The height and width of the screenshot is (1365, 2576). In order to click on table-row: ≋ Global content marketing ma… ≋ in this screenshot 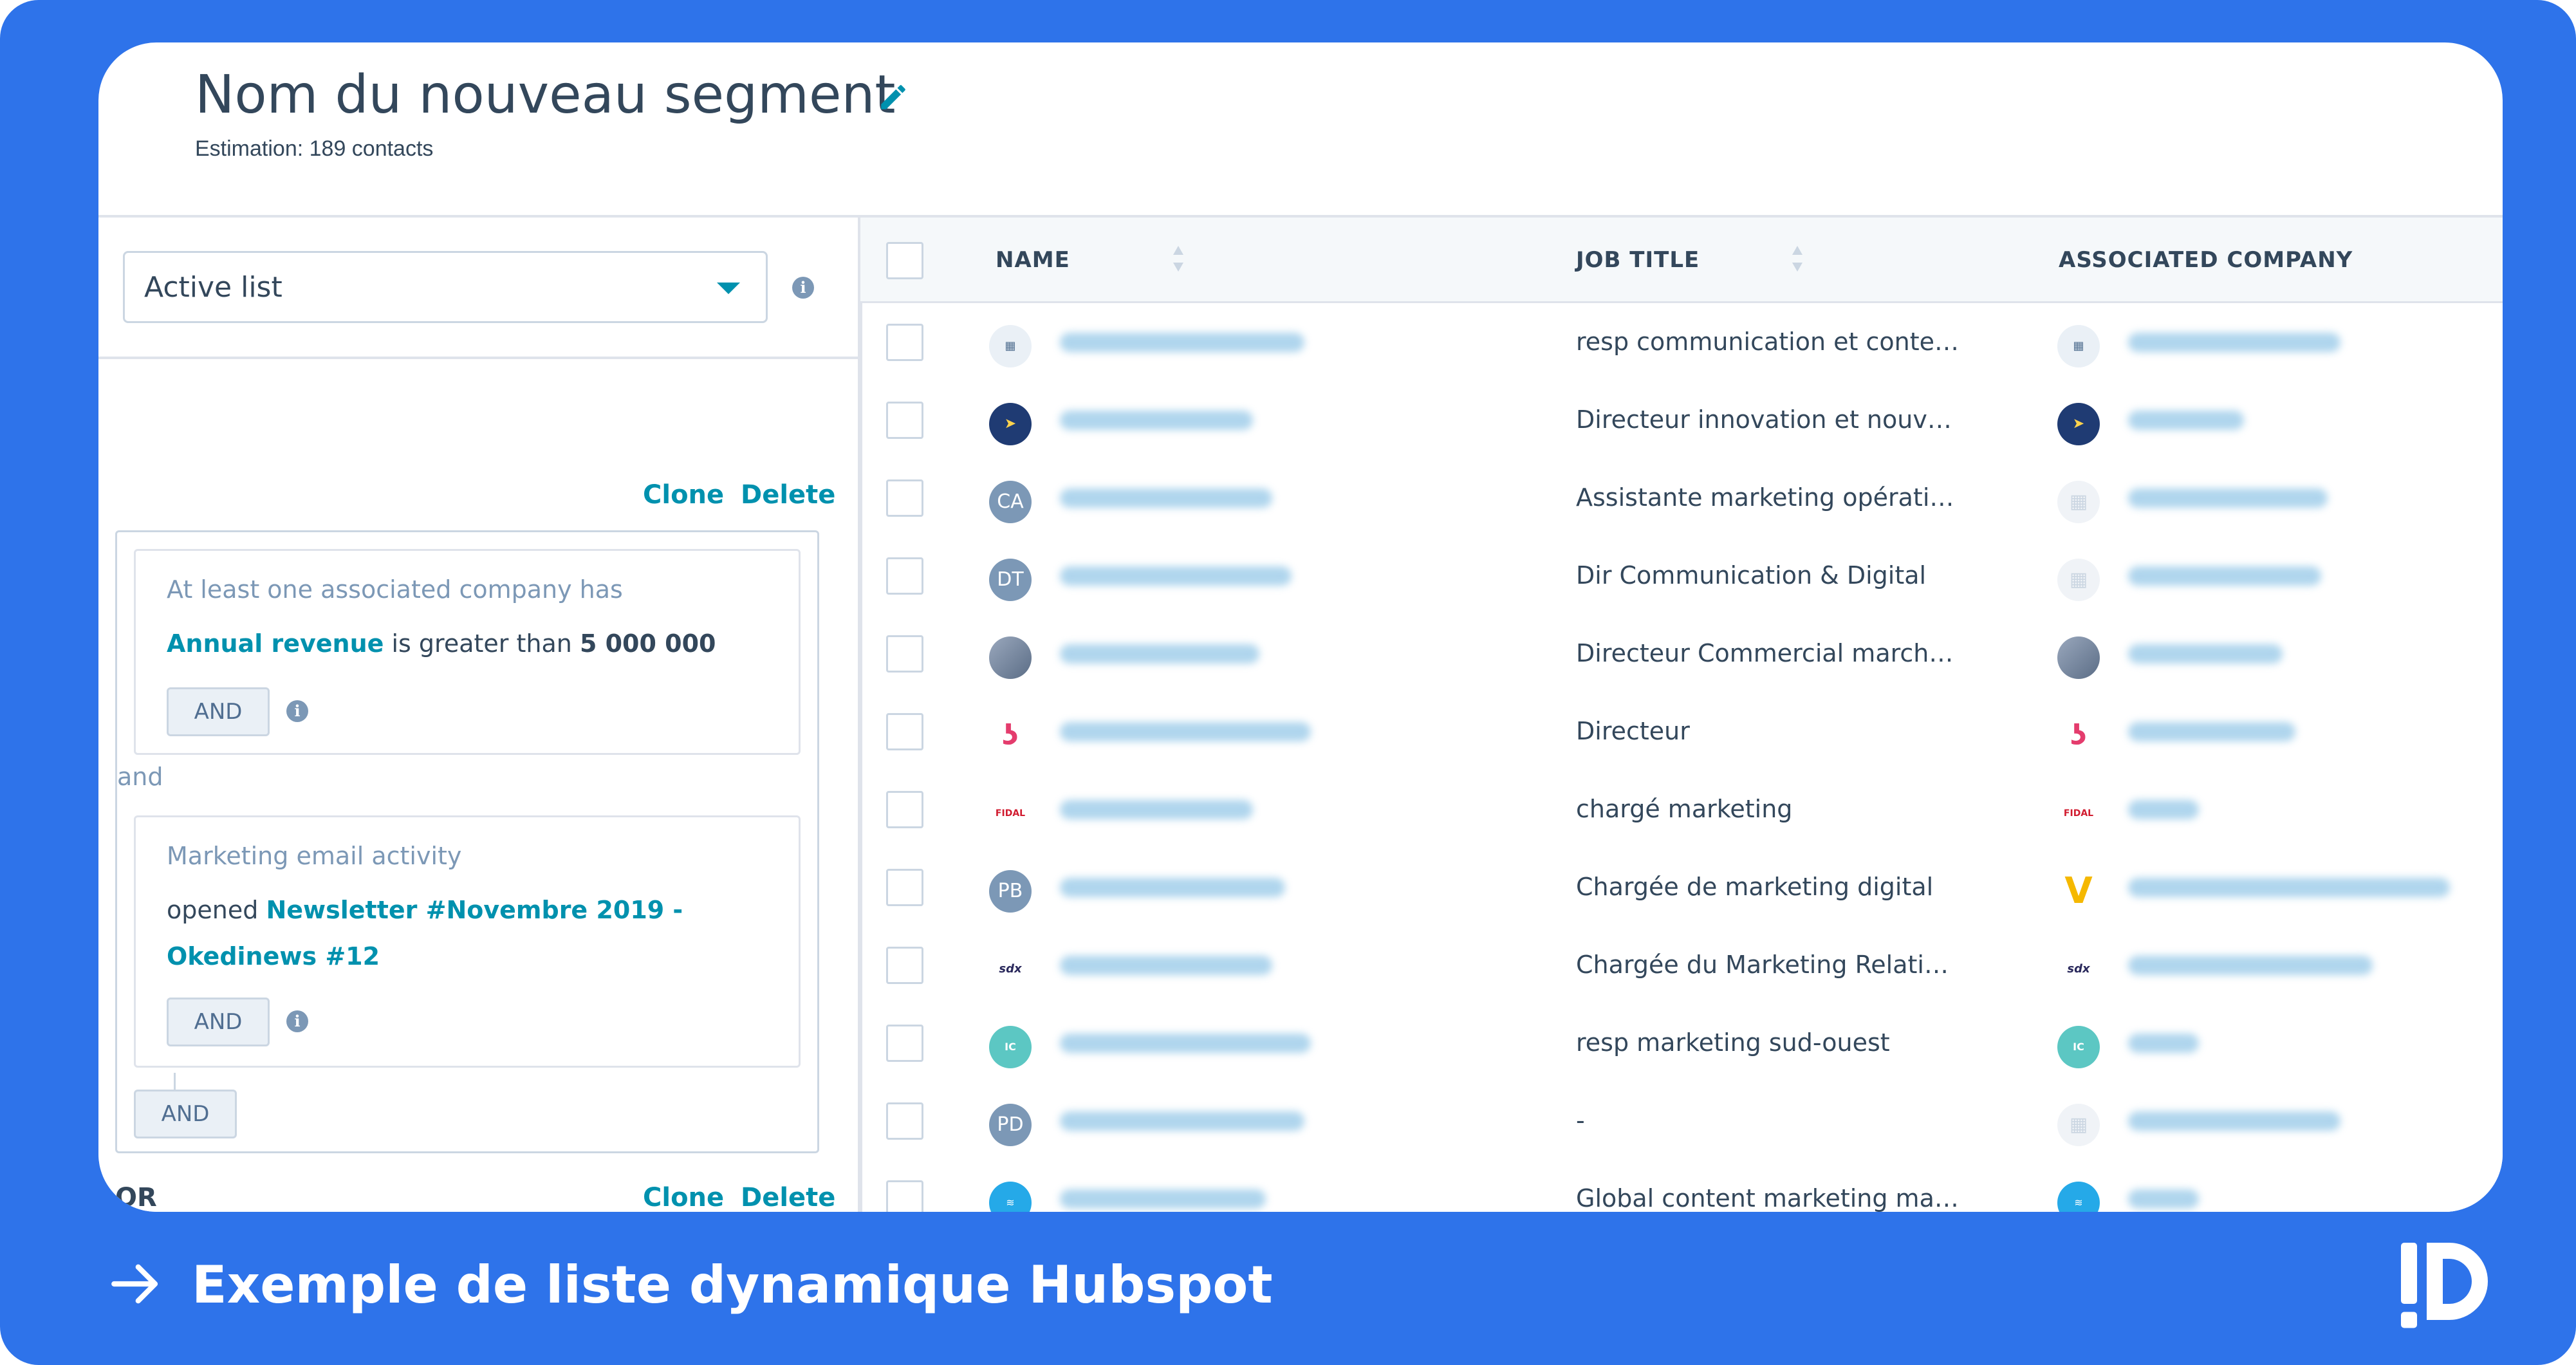, I will do `click(1681, 1186)`.